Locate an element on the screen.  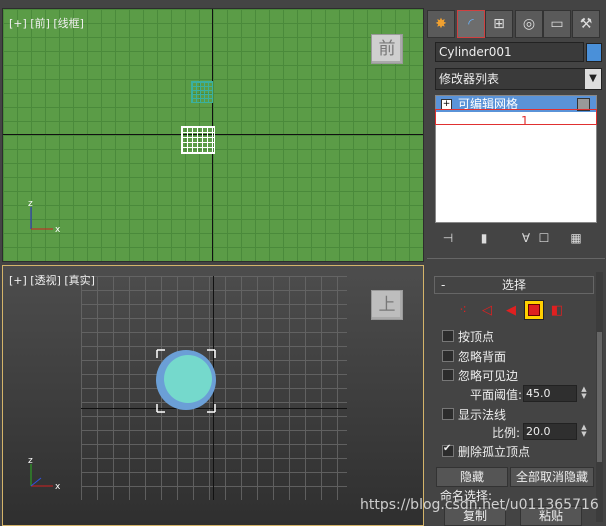
rollout-header: - 选择 is located at coordinates (514, 285).